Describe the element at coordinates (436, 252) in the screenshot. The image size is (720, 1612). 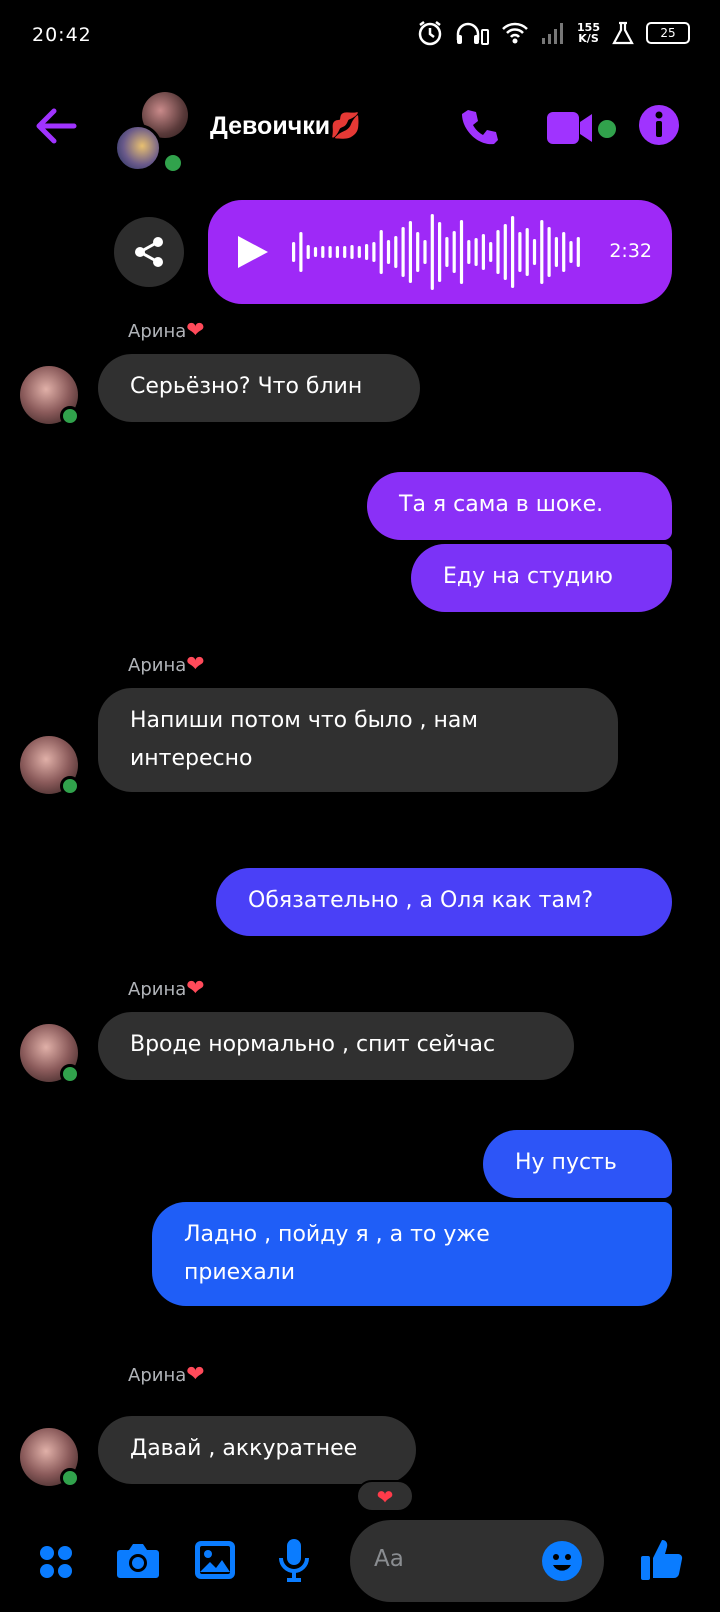
I see `waveform` at that location.